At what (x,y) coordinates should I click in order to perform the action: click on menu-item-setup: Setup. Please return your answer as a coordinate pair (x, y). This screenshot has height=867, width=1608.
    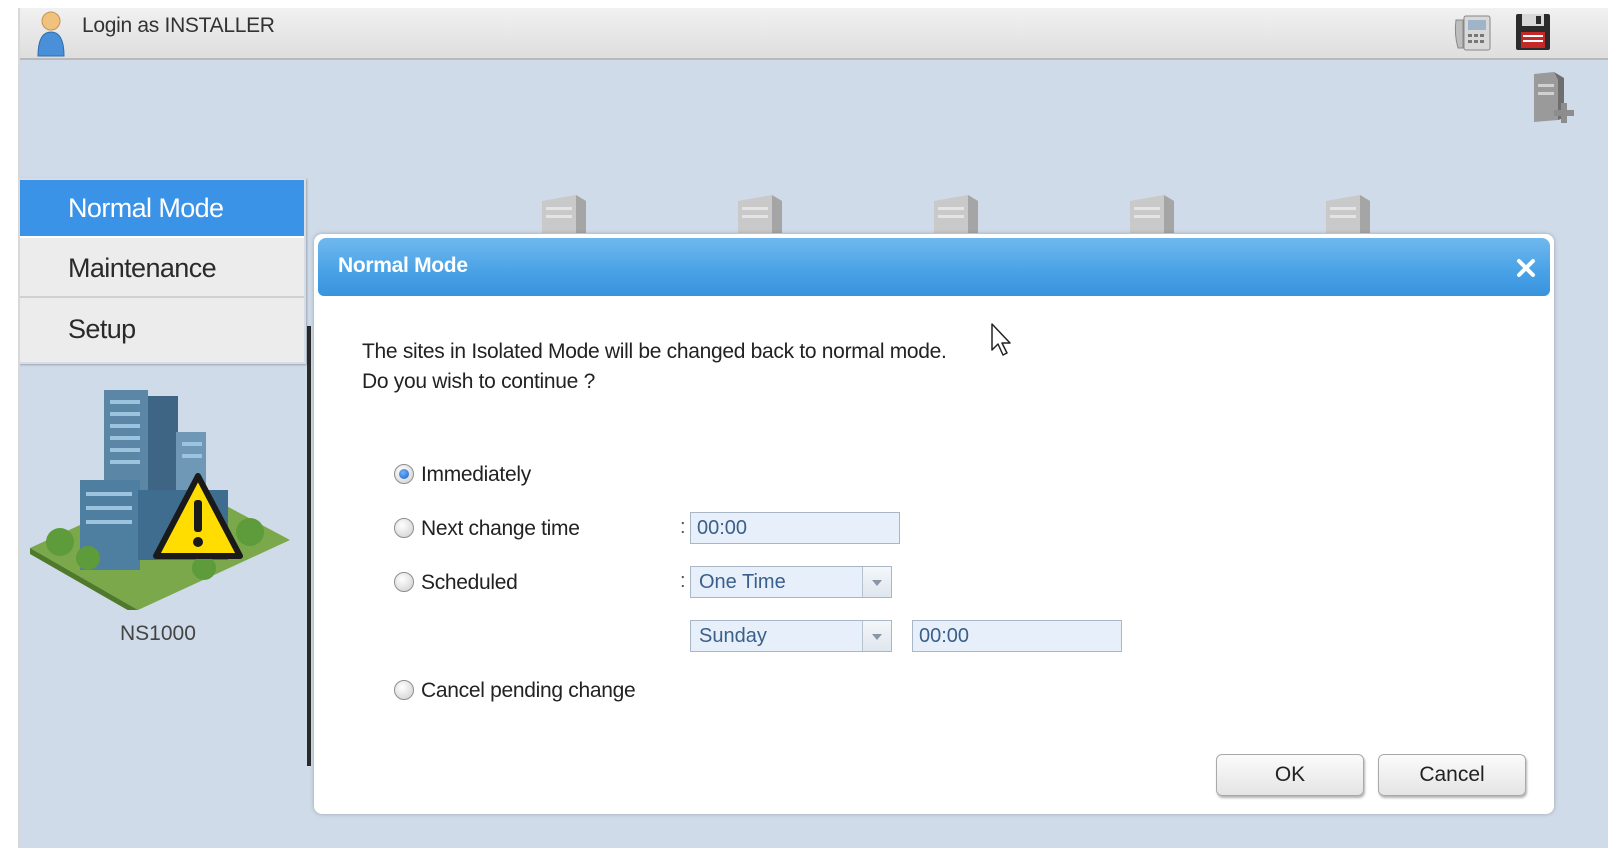
    Looking at the image, I should click on (162, 329).